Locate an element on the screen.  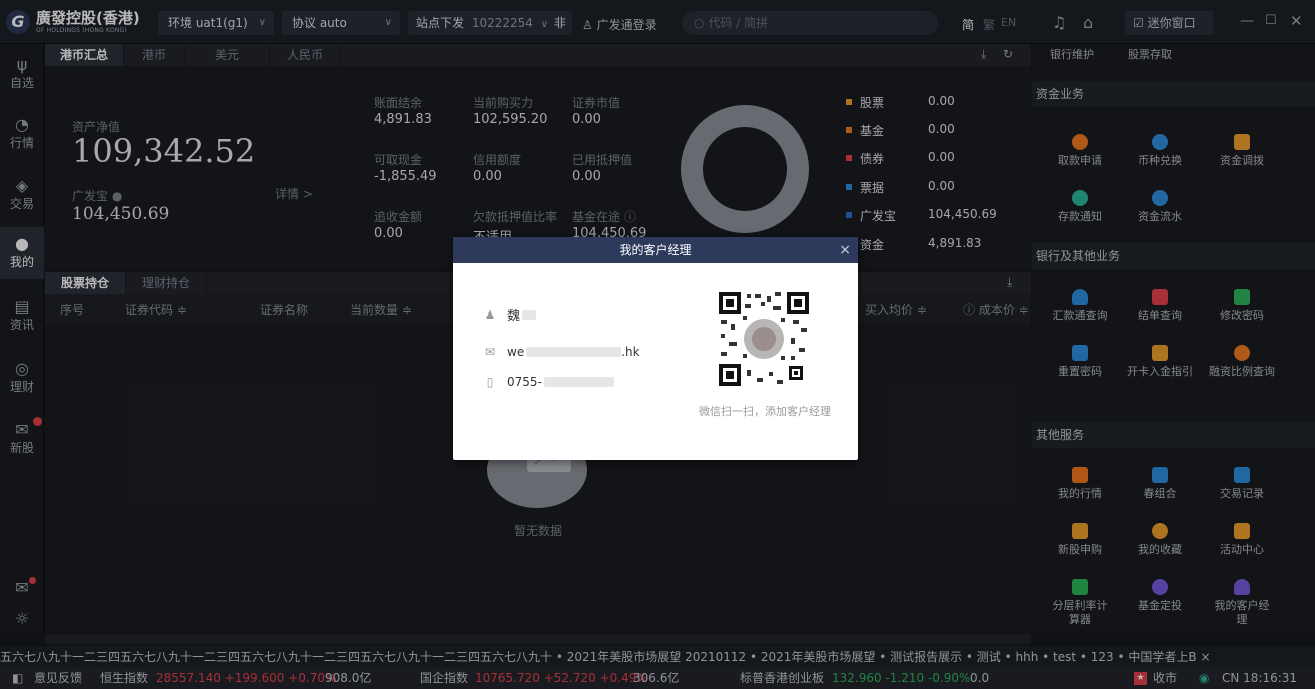
close-icon: × is located at coordinates (845, 250).